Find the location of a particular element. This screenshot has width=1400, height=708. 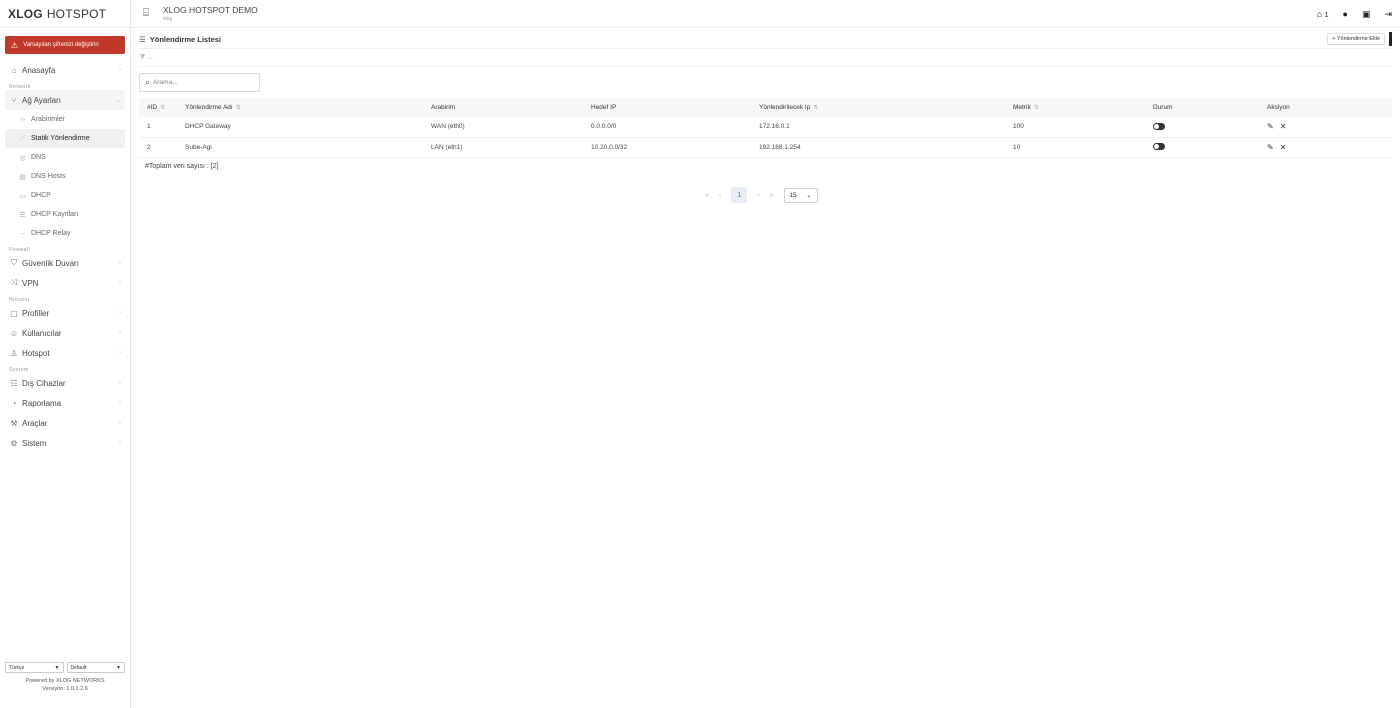

sidebar-sub-label: DNS Hosts is located at coordinates (48, 176).